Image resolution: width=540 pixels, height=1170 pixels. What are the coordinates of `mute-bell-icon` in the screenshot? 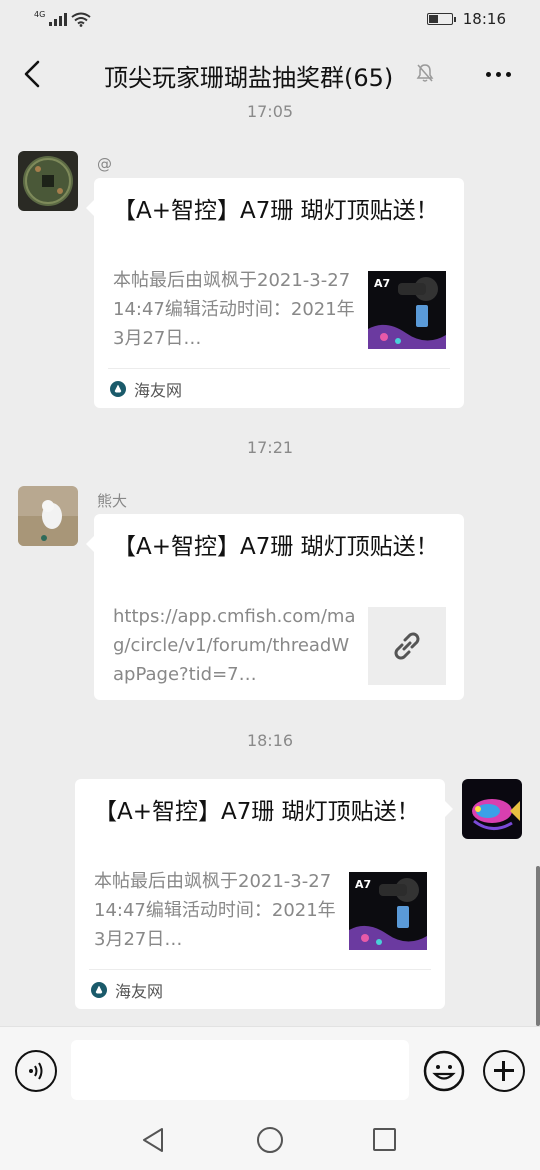 It's located at (425, 73).